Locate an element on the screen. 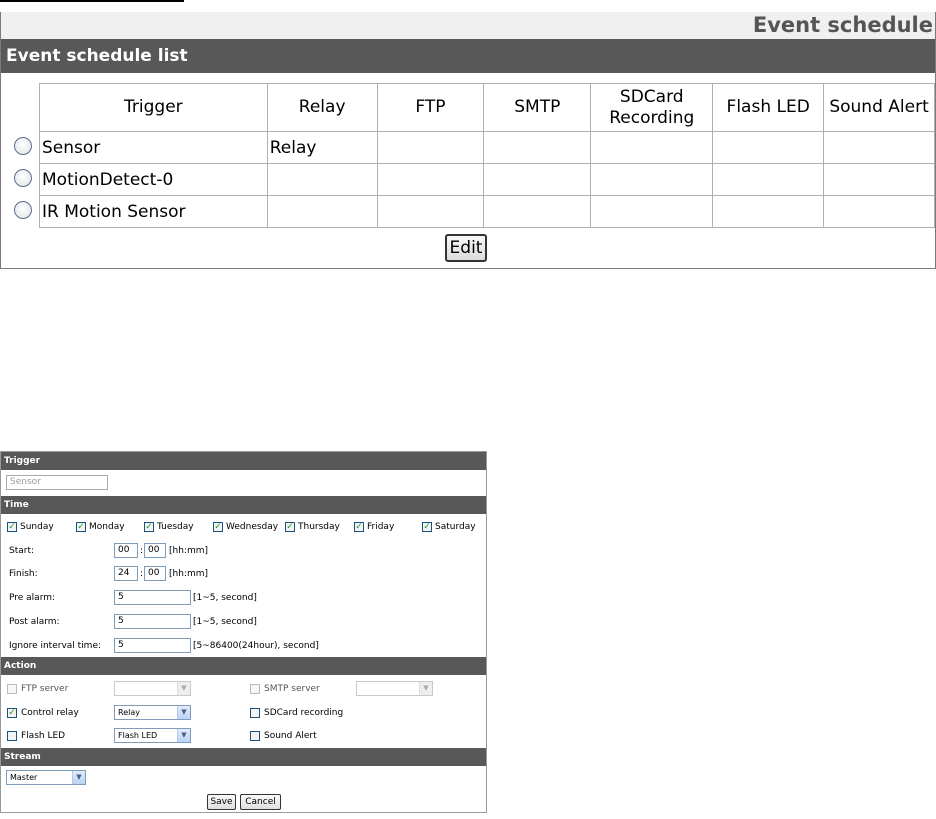 The width and height of the screenshot is (936, 819). section-action: Action is located at coordinates (243, 666).